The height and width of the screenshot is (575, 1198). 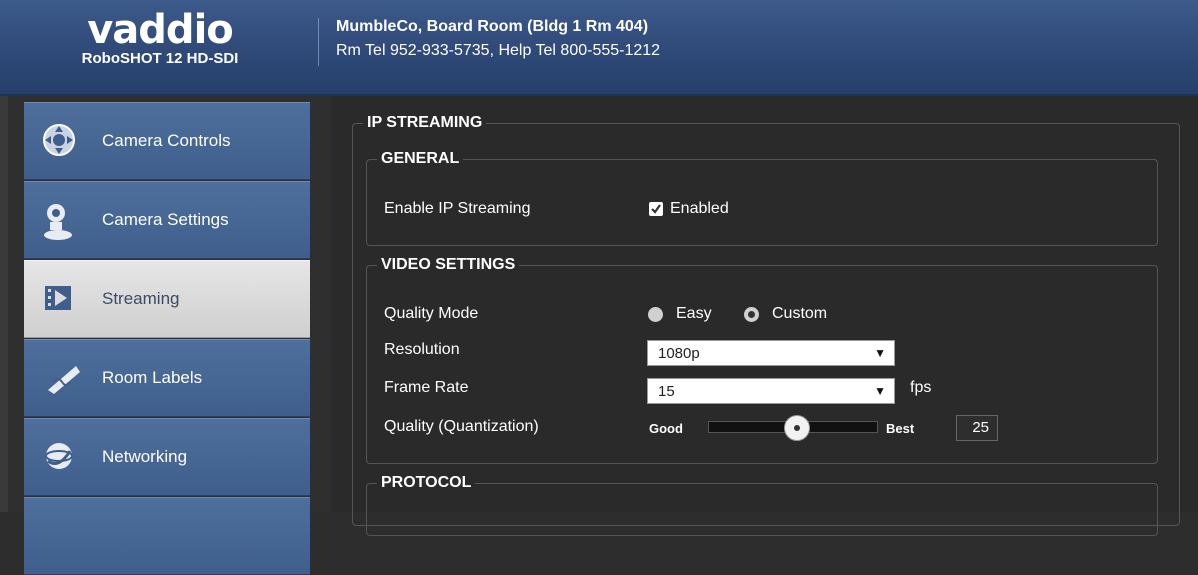 What do you see at coordinates (422, 349) in the screenshot?
I see `resolution-label: Resolution` at bounding box center [422, 349].